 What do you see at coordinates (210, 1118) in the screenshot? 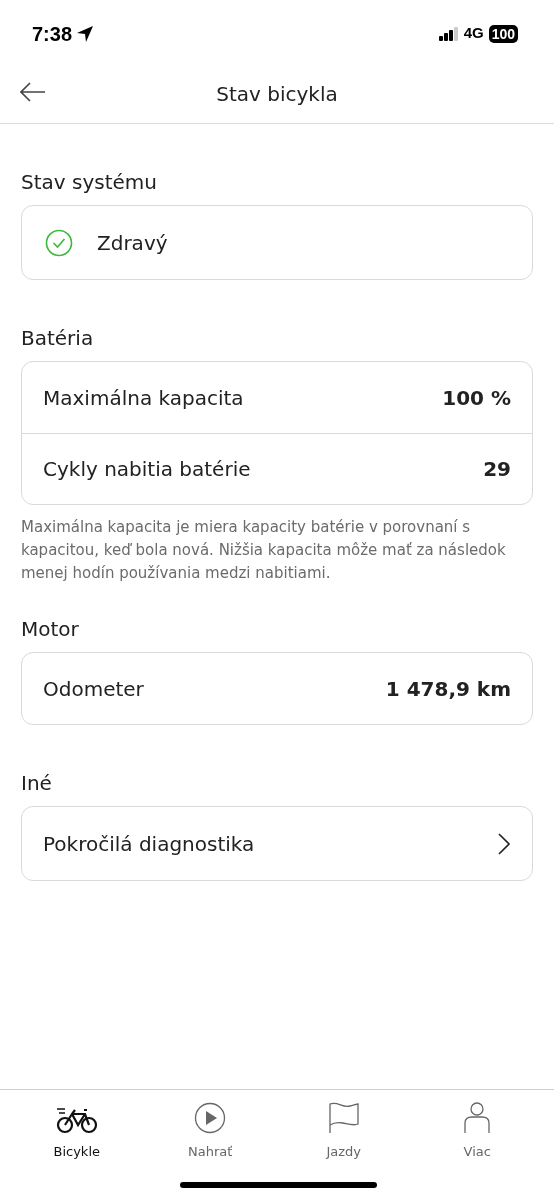
I see `play-icon` at bounding box center [210, 1118].